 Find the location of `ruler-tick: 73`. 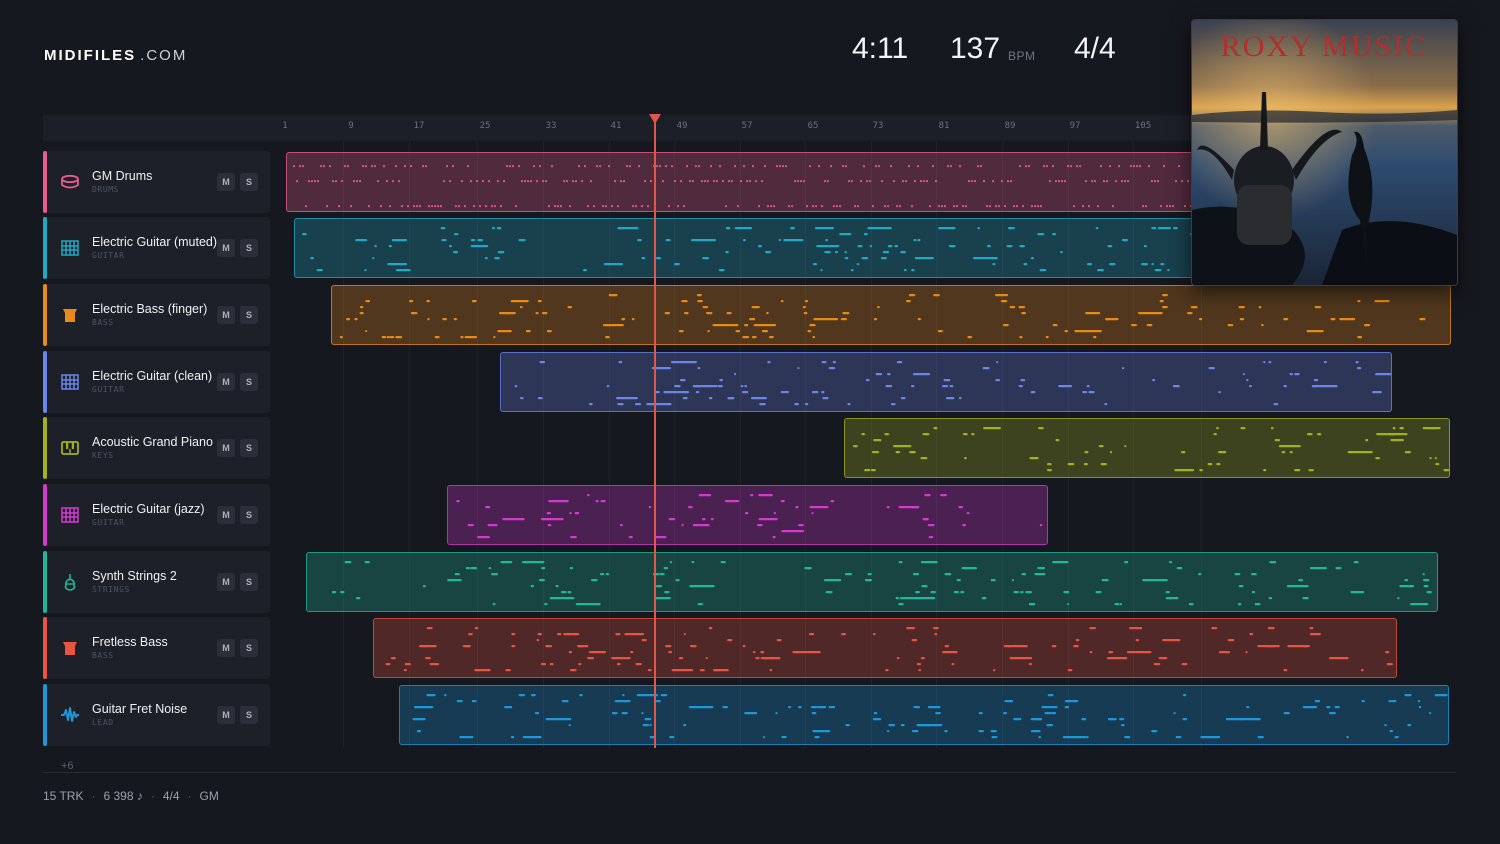

ruler-tick: 73 is located at coordinates (878, 126).